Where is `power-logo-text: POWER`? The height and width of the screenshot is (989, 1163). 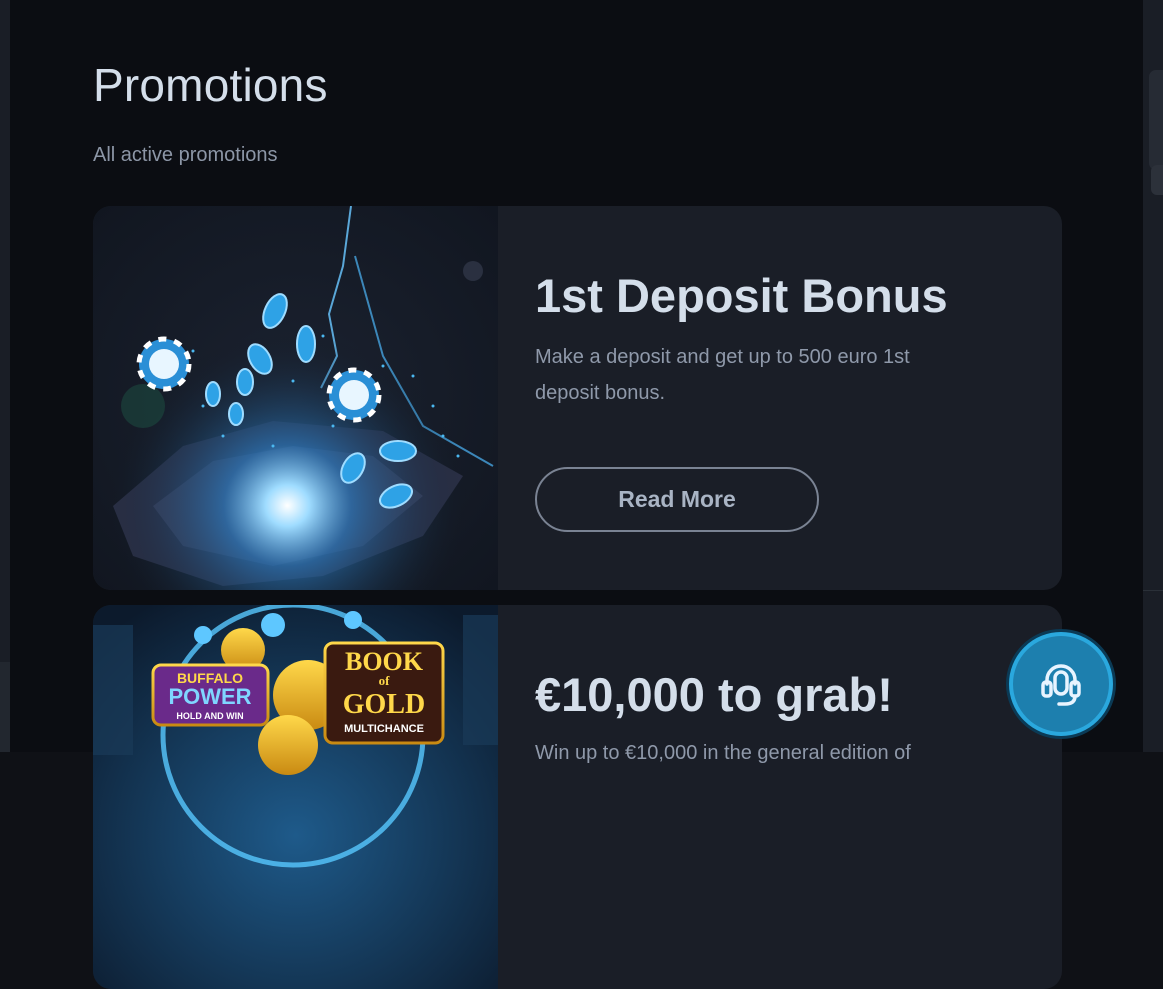
power-logo-text: POWER is located at coordinates (209, 696).